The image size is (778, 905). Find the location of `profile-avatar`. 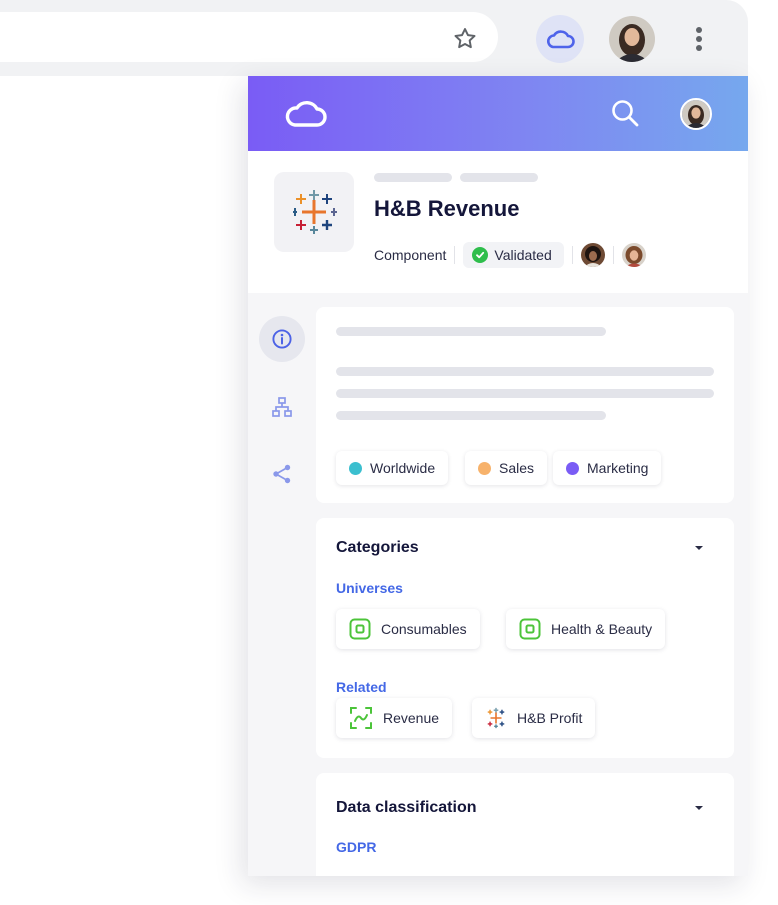

profile-avatar is located at coordinates (632, 39).